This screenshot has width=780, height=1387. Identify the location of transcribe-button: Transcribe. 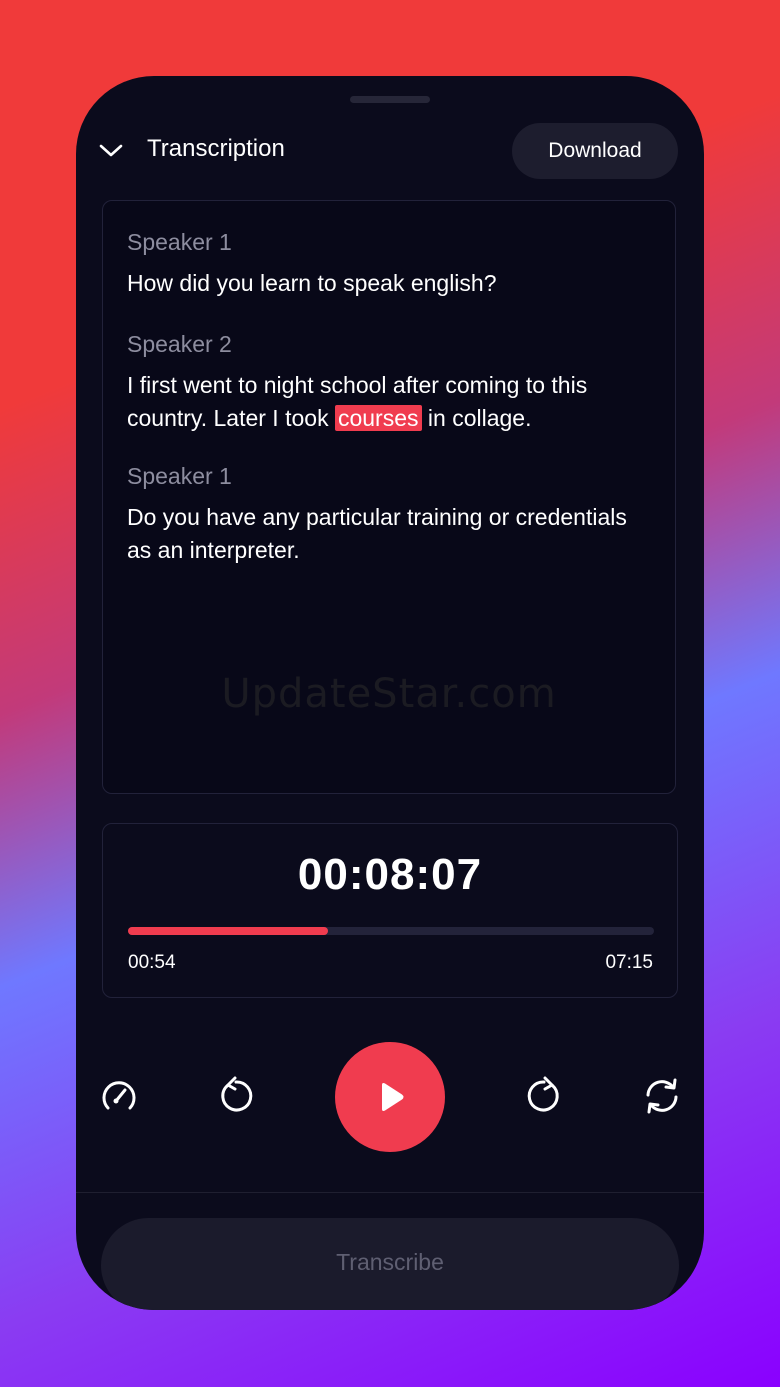
(390, 1264).